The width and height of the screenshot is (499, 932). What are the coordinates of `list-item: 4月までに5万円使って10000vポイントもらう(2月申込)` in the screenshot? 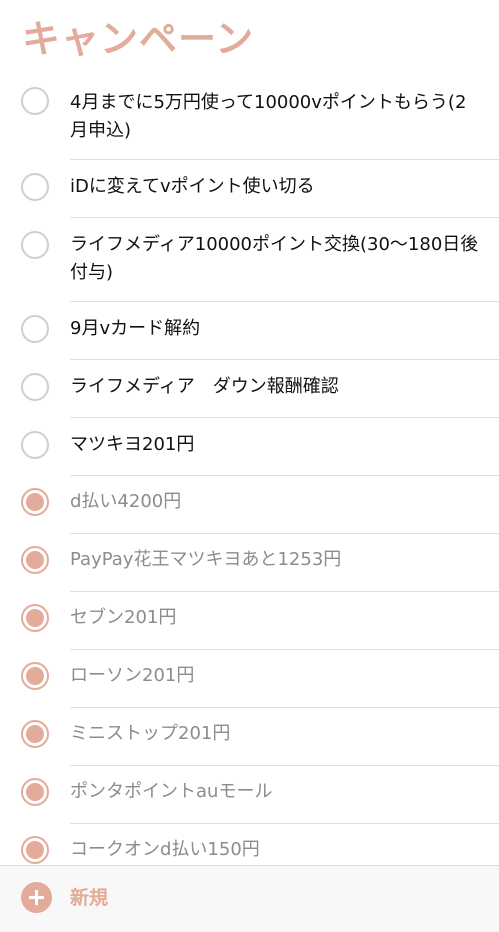 It's located at (249, 117).